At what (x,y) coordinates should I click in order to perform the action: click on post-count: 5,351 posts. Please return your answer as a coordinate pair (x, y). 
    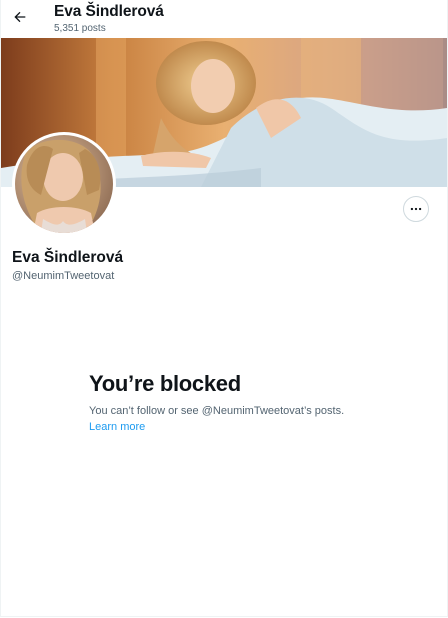
    Looking at the image, I should click on (80, 28).